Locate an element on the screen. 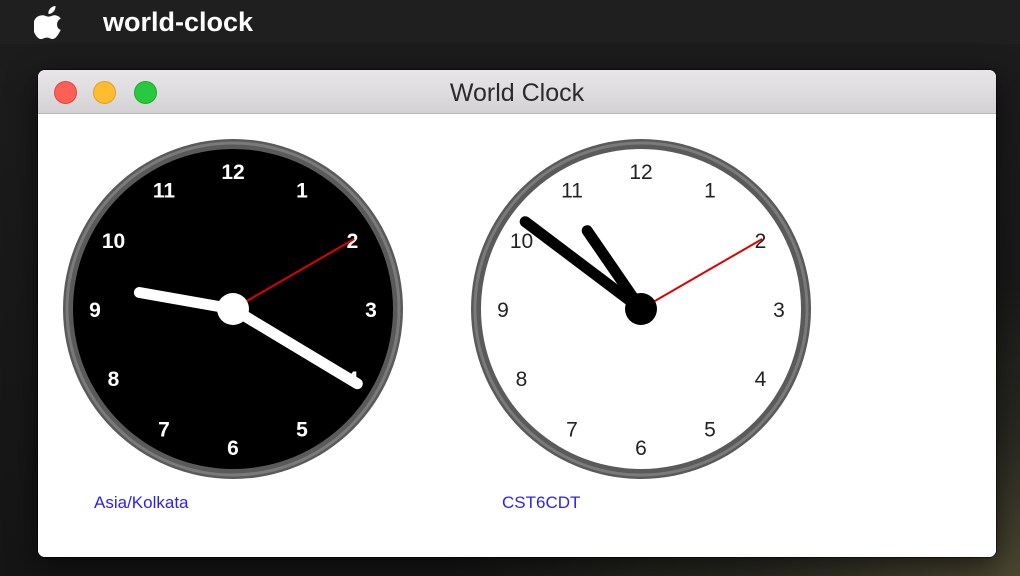 Image resolution: width=1020 pixels, height=576 pixels. window-title: World Clock is located at coordinates (517, 93).